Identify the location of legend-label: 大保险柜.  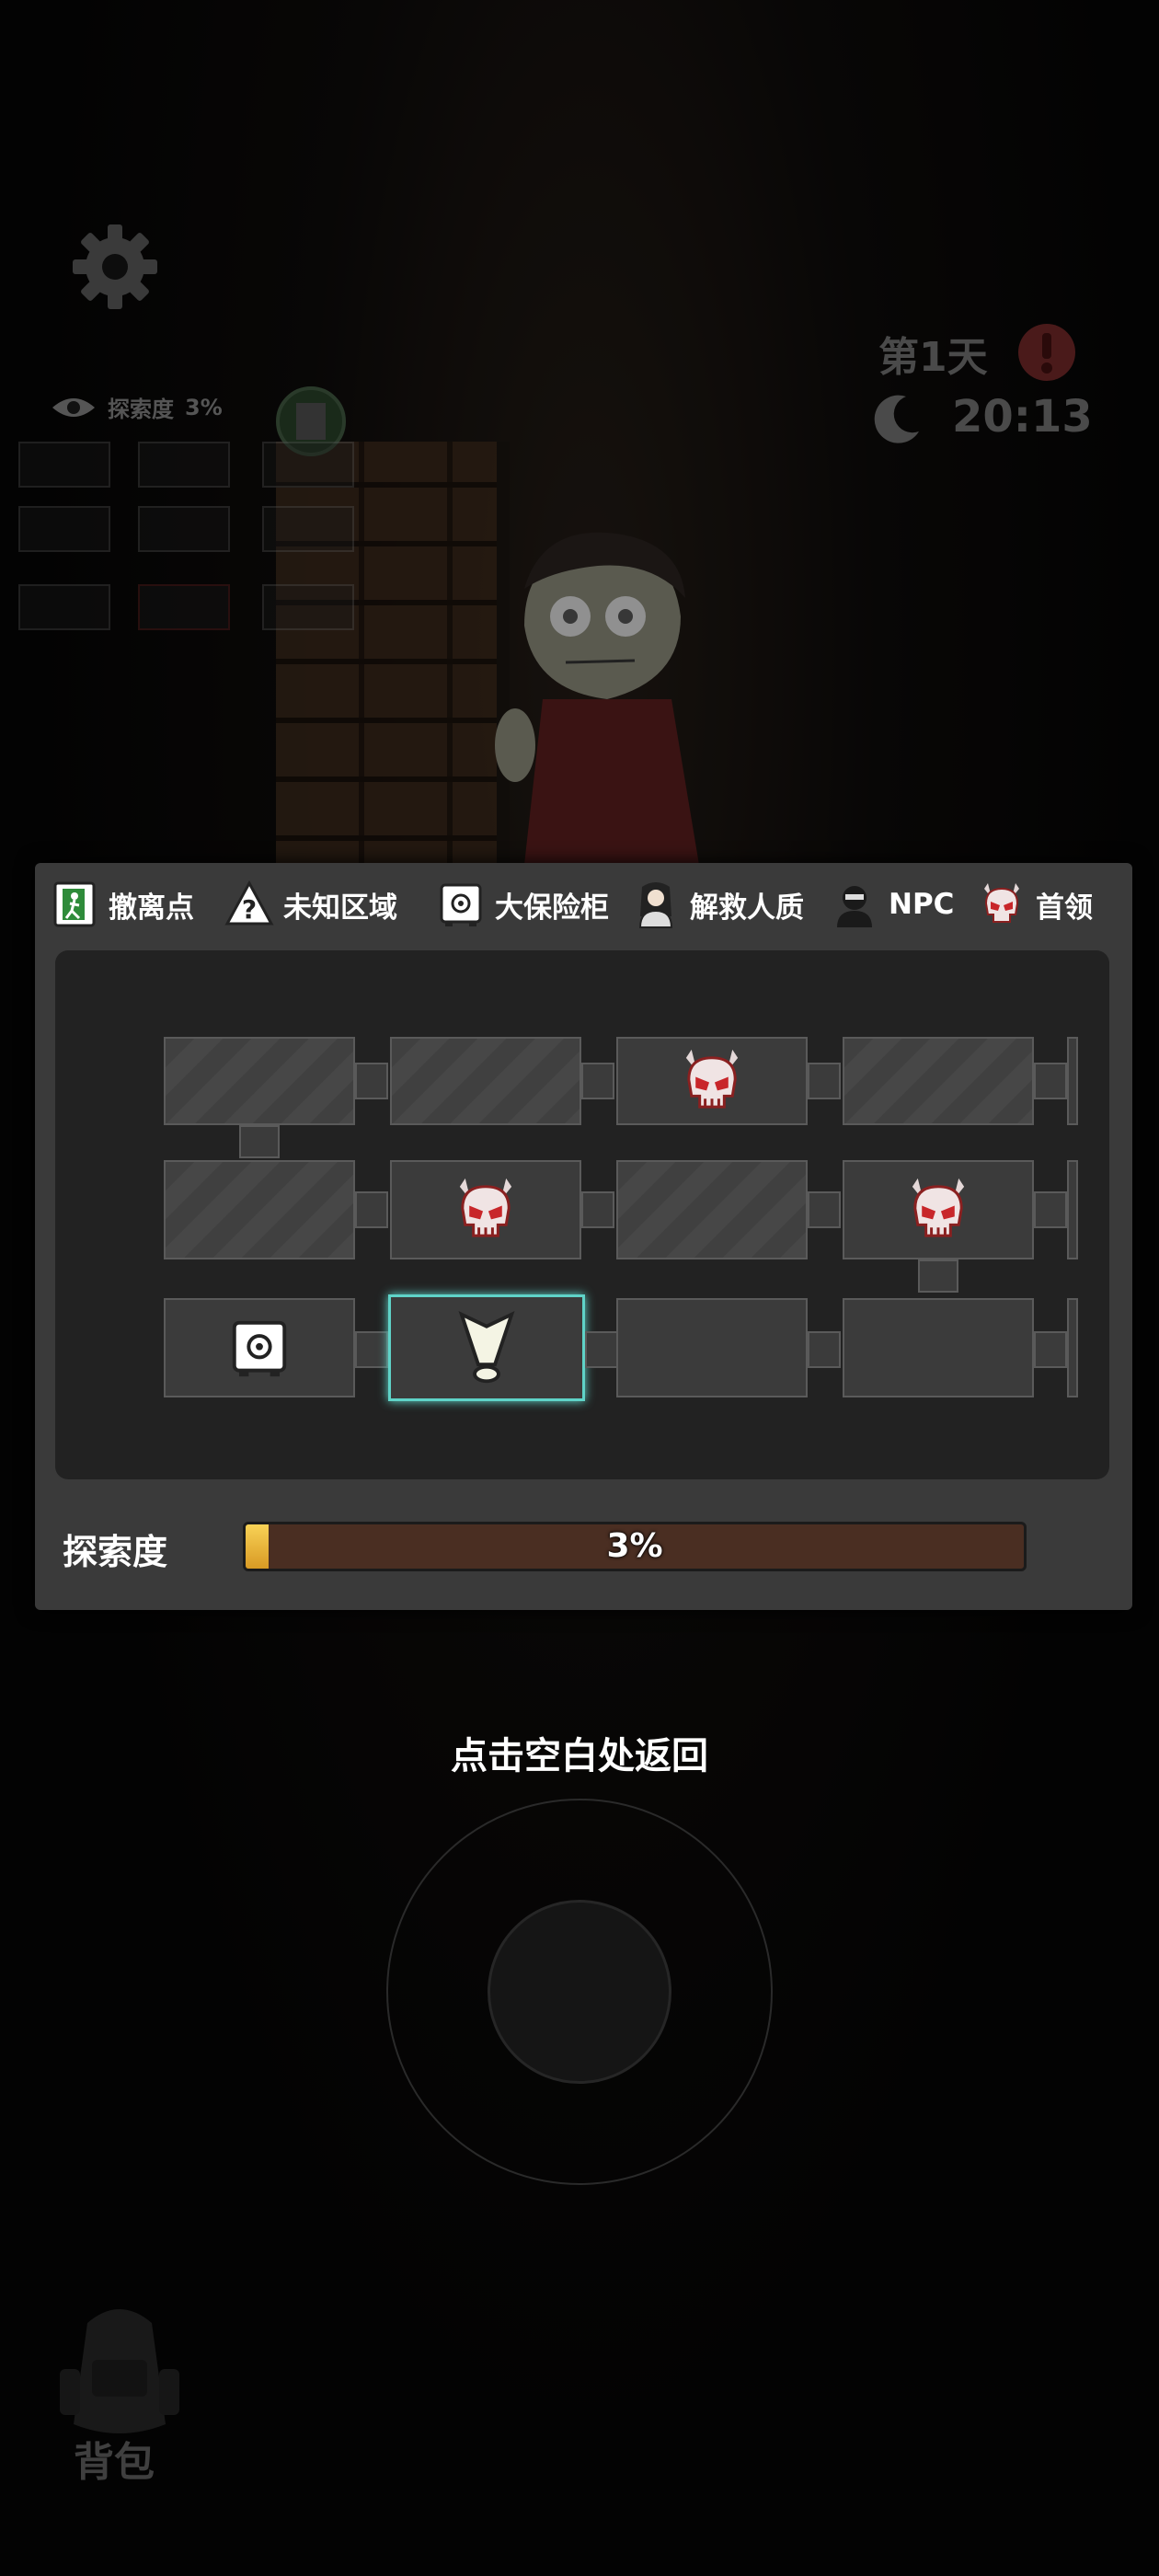
(552, 908).